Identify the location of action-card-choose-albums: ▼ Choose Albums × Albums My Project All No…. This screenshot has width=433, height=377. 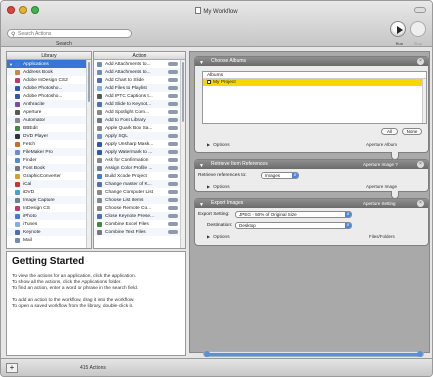
(311, 104).